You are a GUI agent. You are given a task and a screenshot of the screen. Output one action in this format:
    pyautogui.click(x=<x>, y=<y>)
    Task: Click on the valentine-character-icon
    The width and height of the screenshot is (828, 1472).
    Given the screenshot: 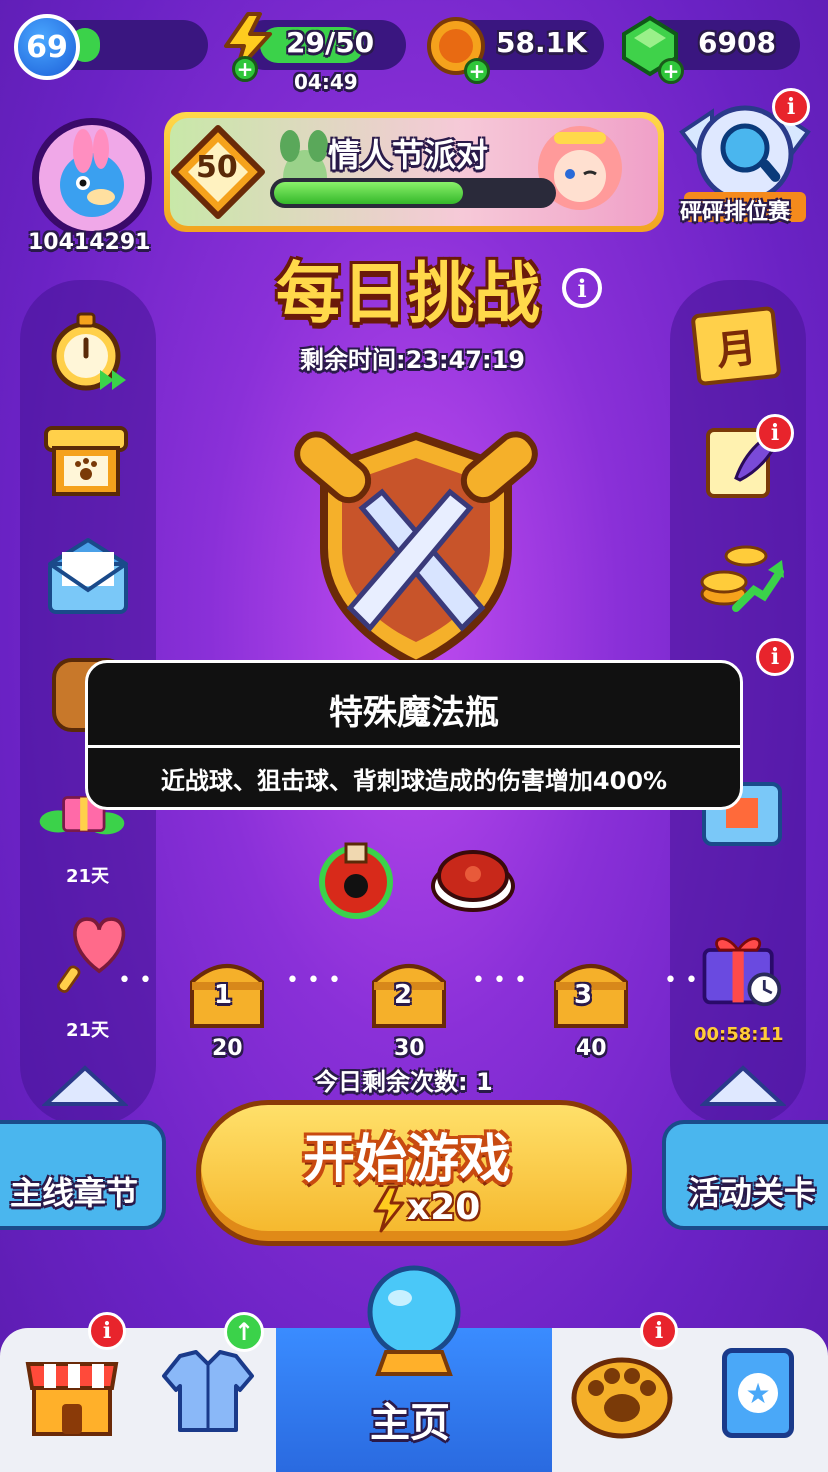 What is the action you would take?
    pyautogui.click(x=580, y=168)
    